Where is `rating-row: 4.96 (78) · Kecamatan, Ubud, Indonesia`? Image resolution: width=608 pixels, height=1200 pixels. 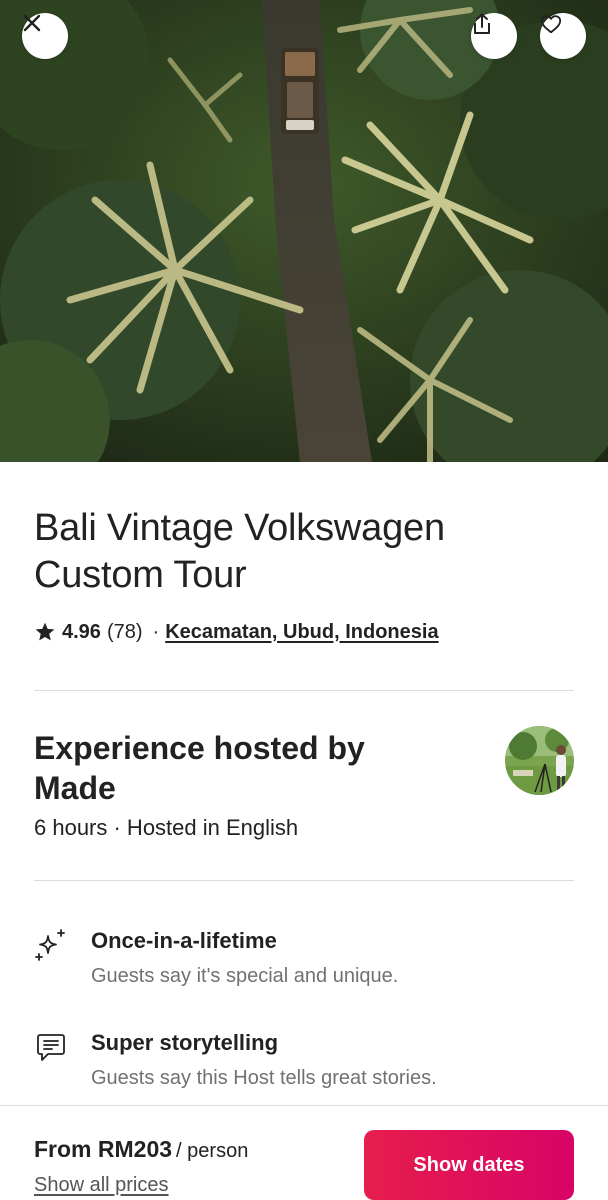
rating-row: 4.96 (78) · Kecamatan, Ubud, Indonesia is located at coordinates (236, 632).